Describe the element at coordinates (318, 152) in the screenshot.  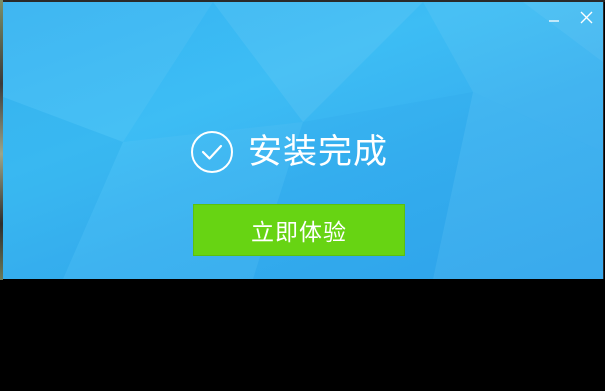
I see `install-complete-title: 安装完成` at that location.